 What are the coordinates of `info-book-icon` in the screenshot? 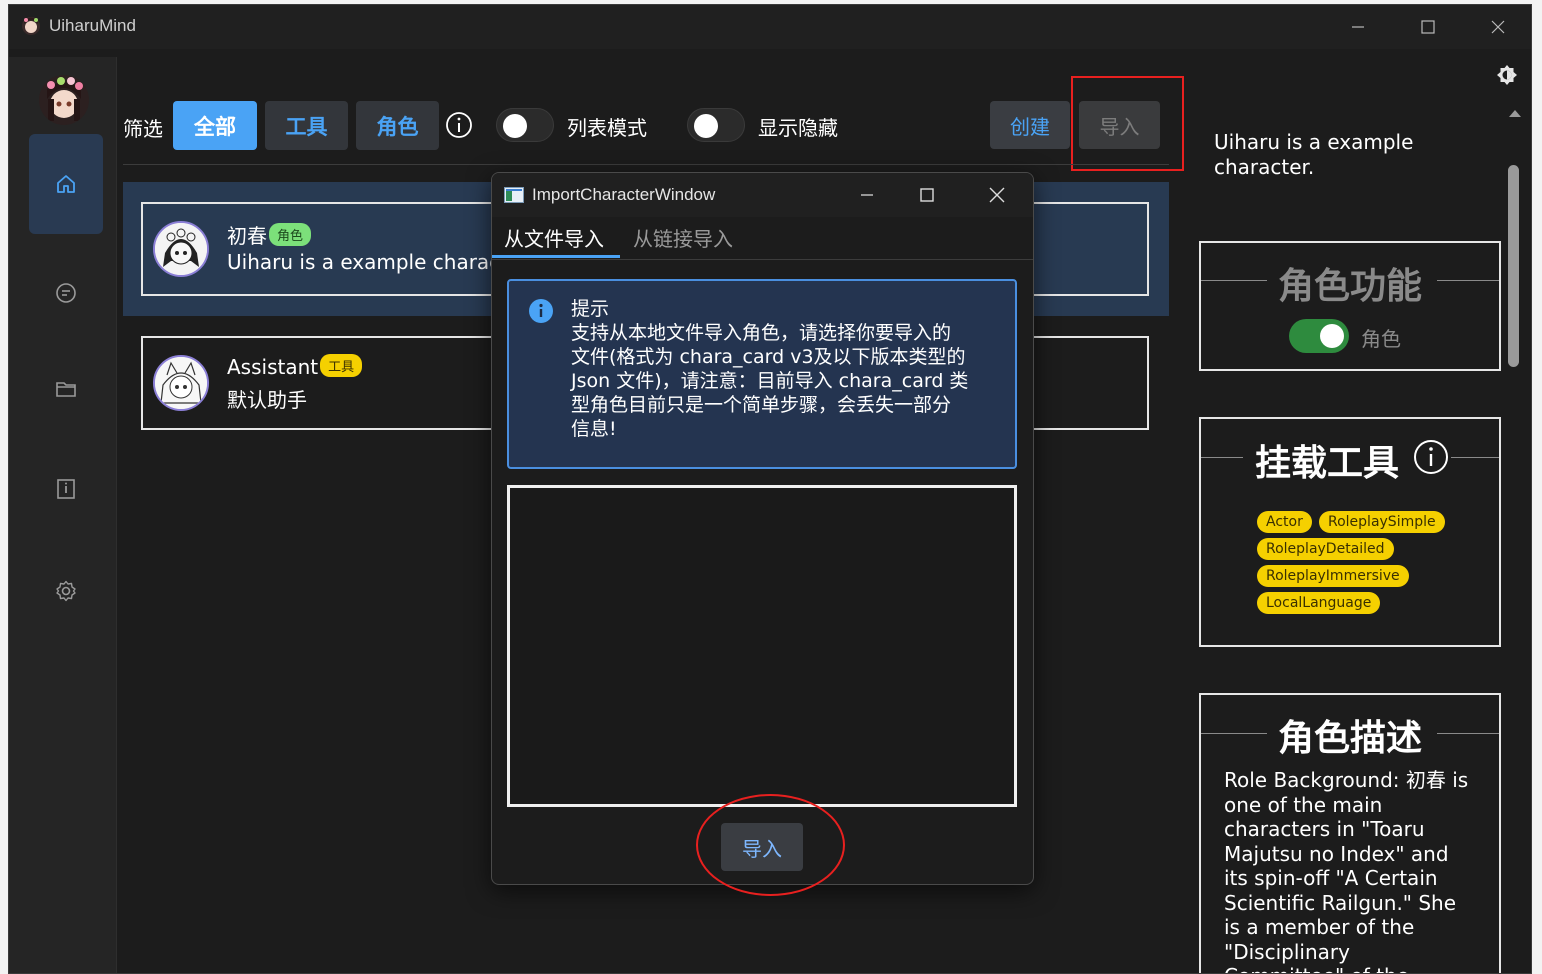 It's located at (66, 489).